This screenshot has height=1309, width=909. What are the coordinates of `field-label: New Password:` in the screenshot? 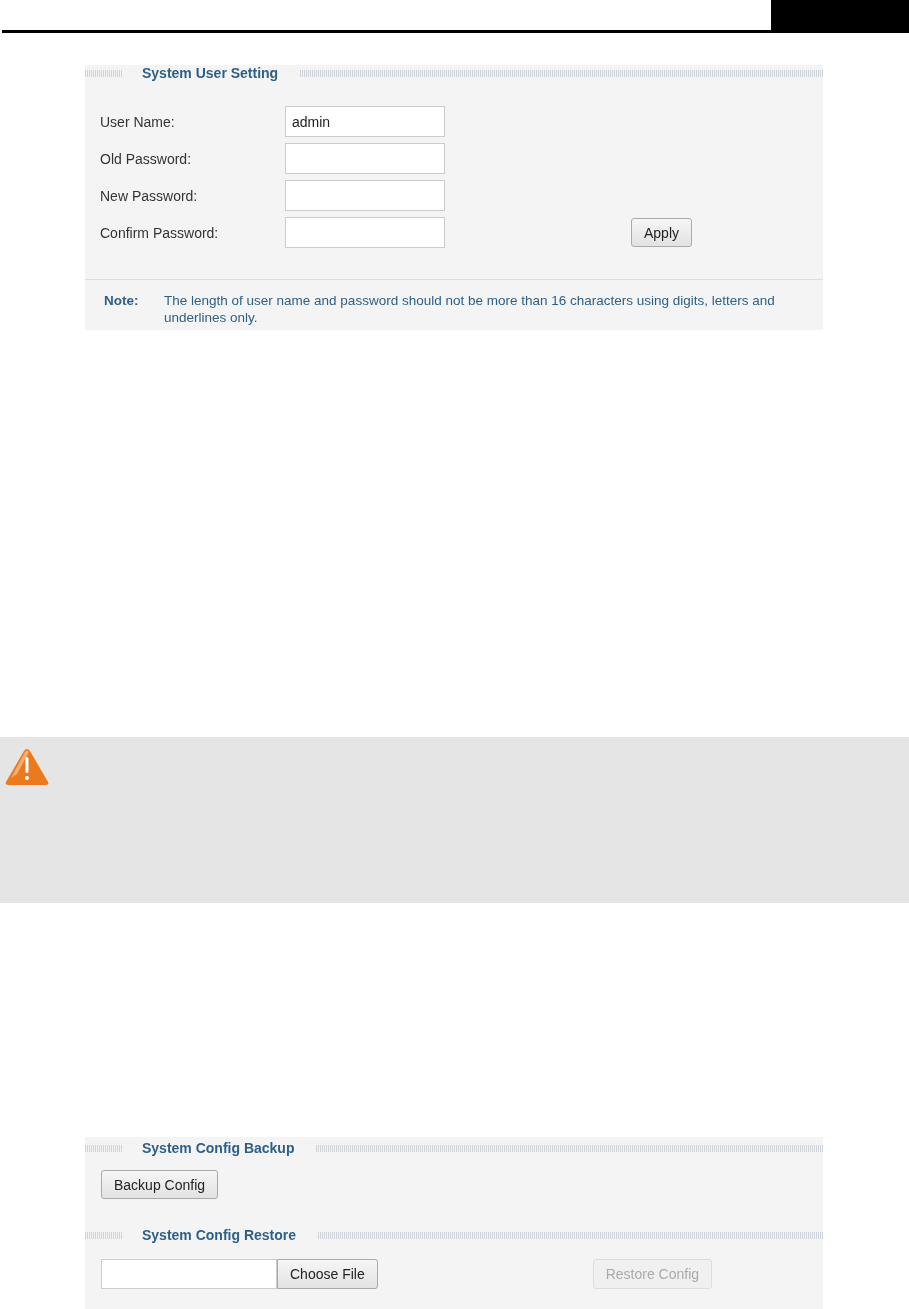 It's located at (149, 195).